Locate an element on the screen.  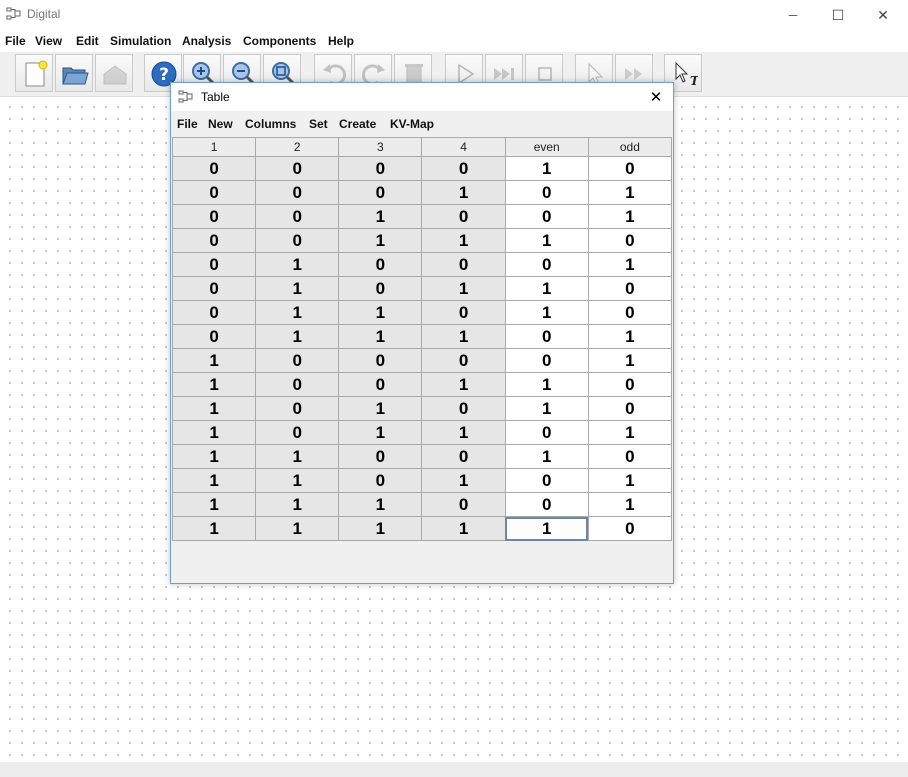
column-header: 1 is located at coordinates (214, 147).